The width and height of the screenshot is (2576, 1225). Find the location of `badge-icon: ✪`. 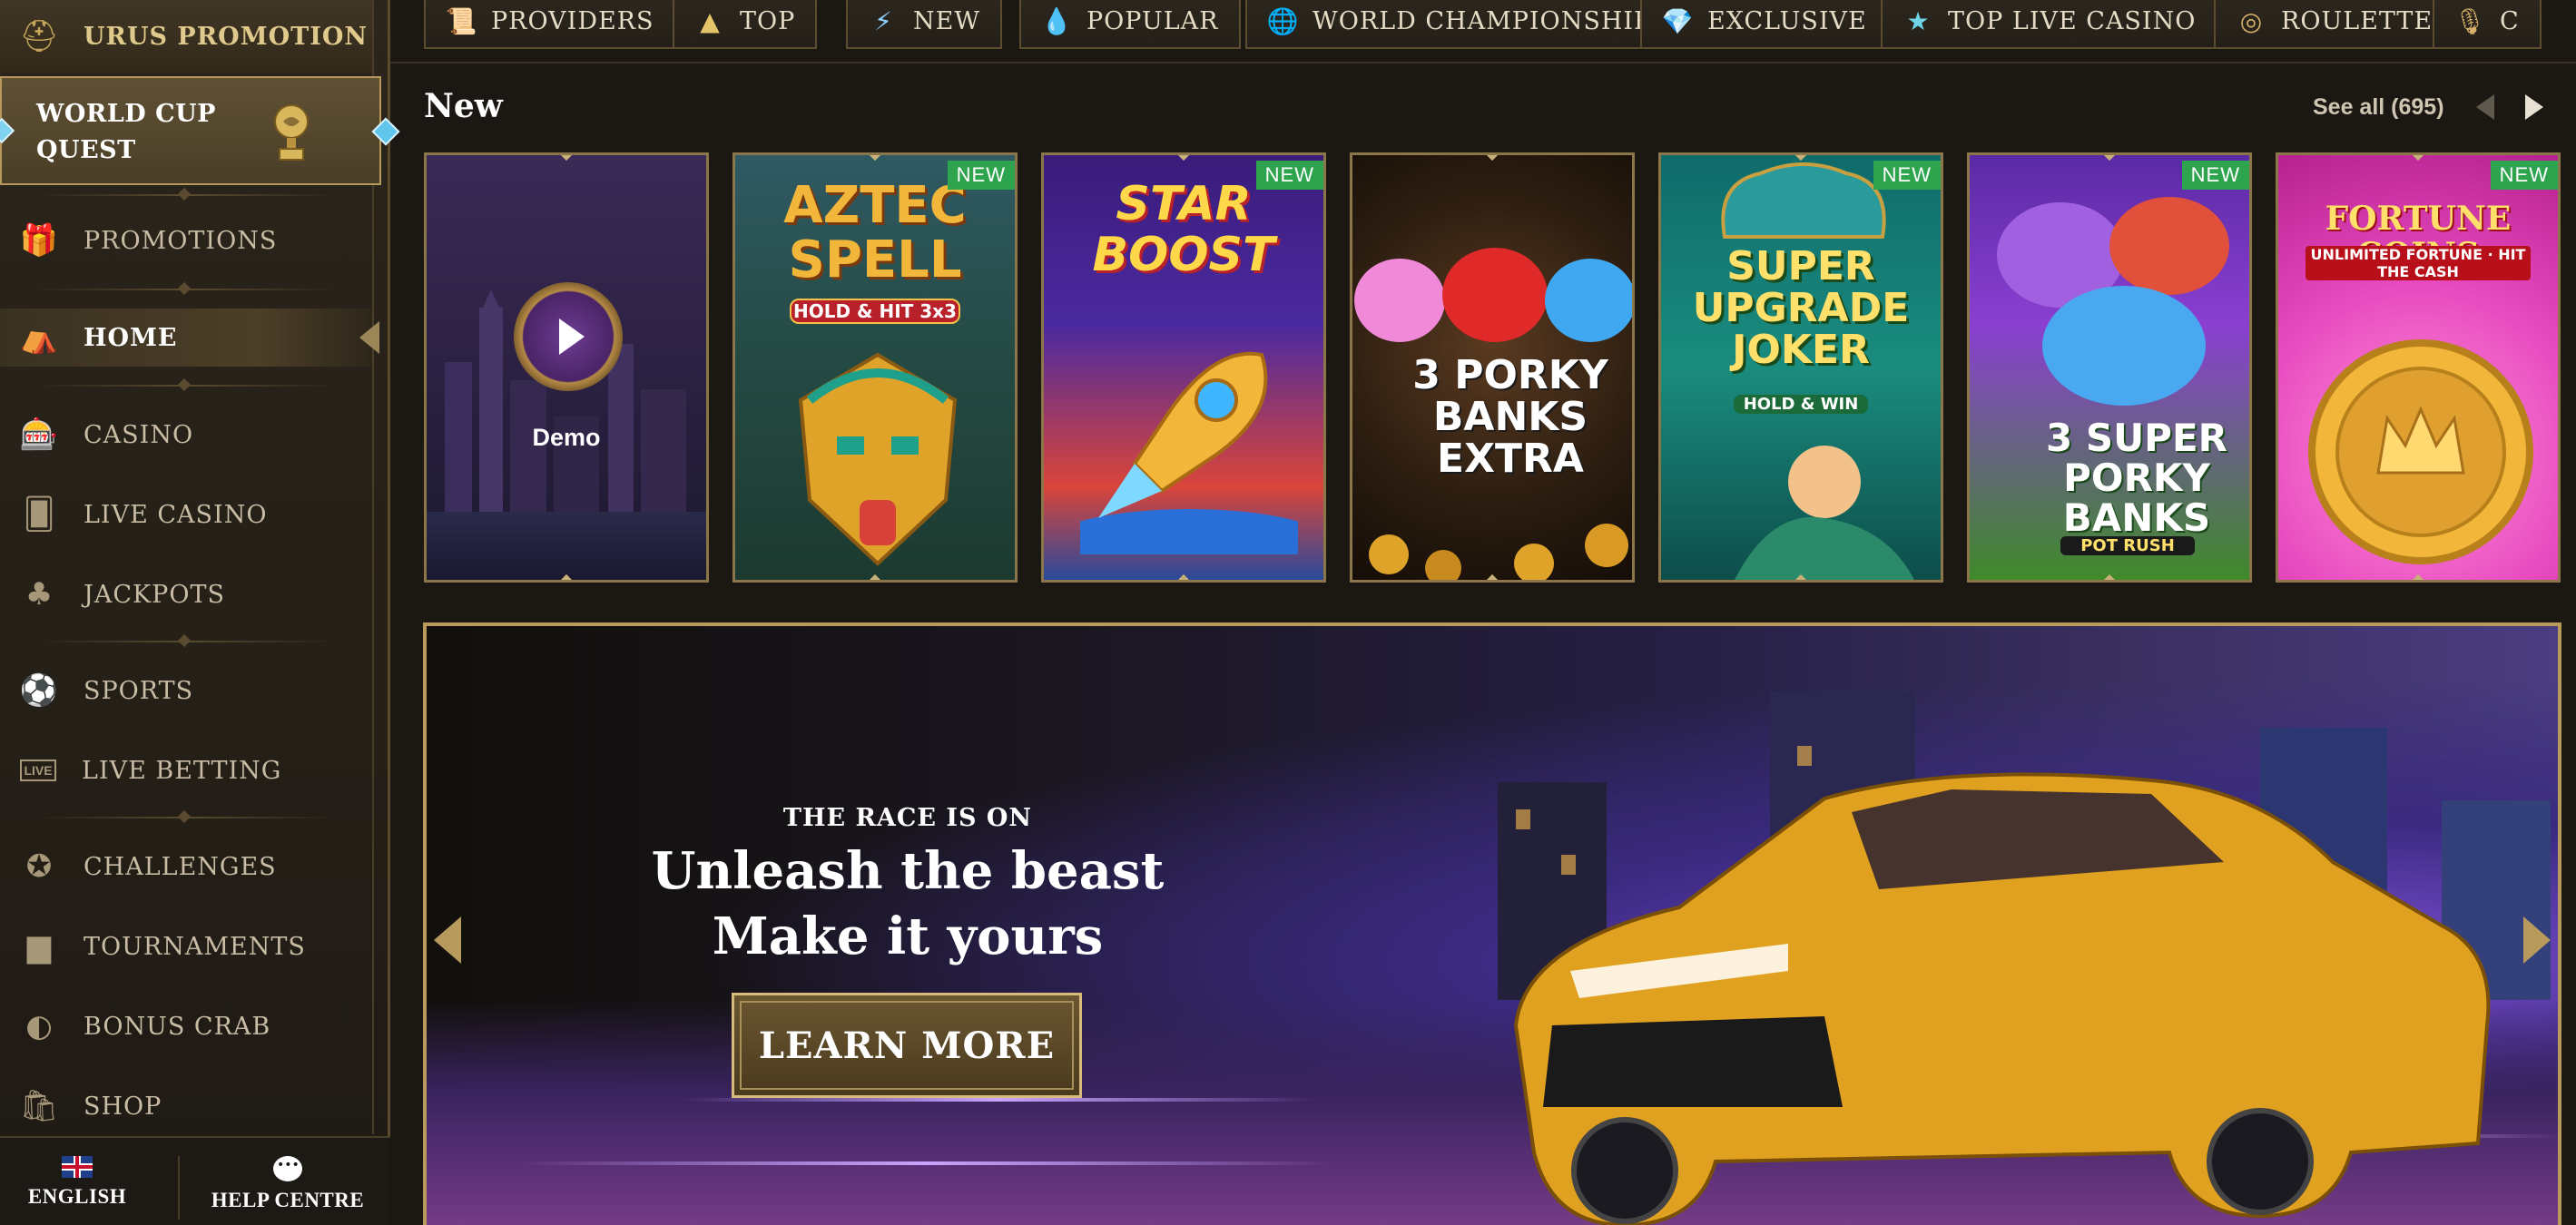

badge-icon: ✪ is located at coordinates (39, 866).